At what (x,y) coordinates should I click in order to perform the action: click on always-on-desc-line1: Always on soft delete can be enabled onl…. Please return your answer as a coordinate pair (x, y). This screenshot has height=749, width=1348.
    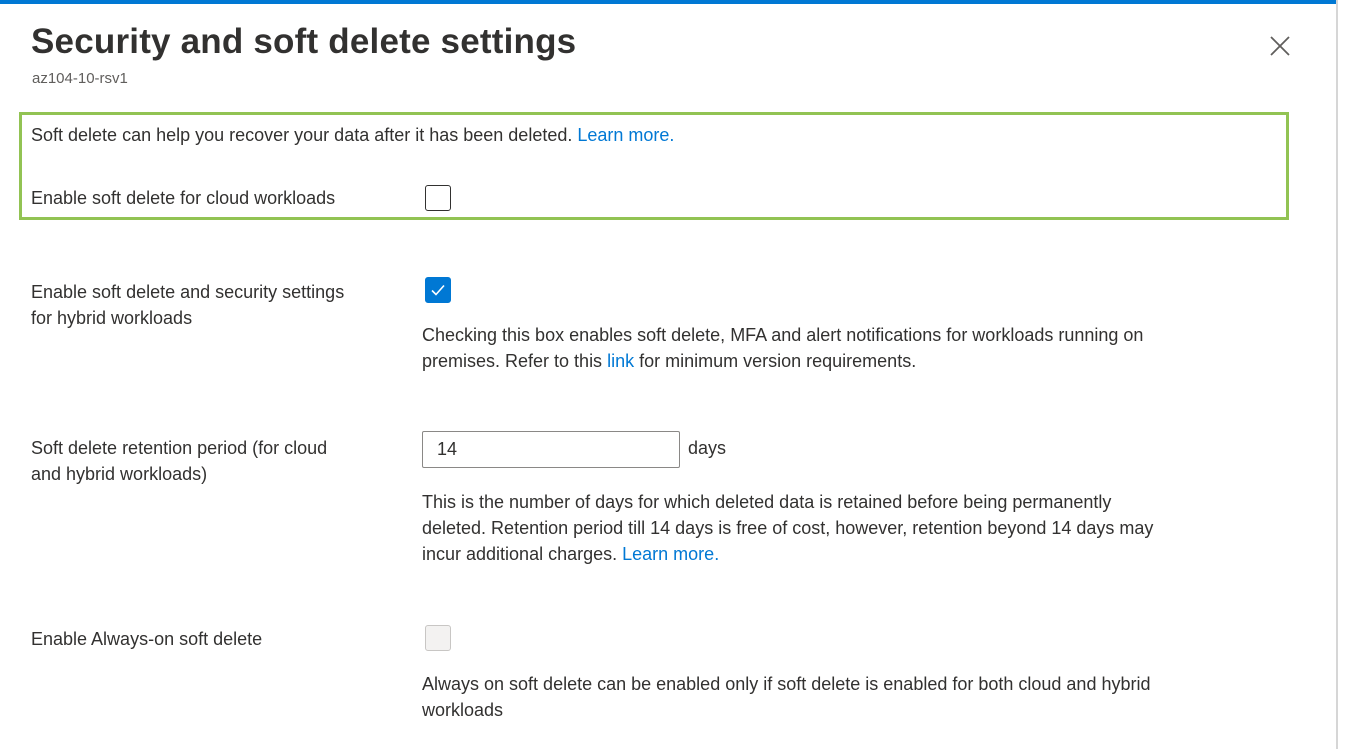
    Looking at the image, I should click on (786, 684).